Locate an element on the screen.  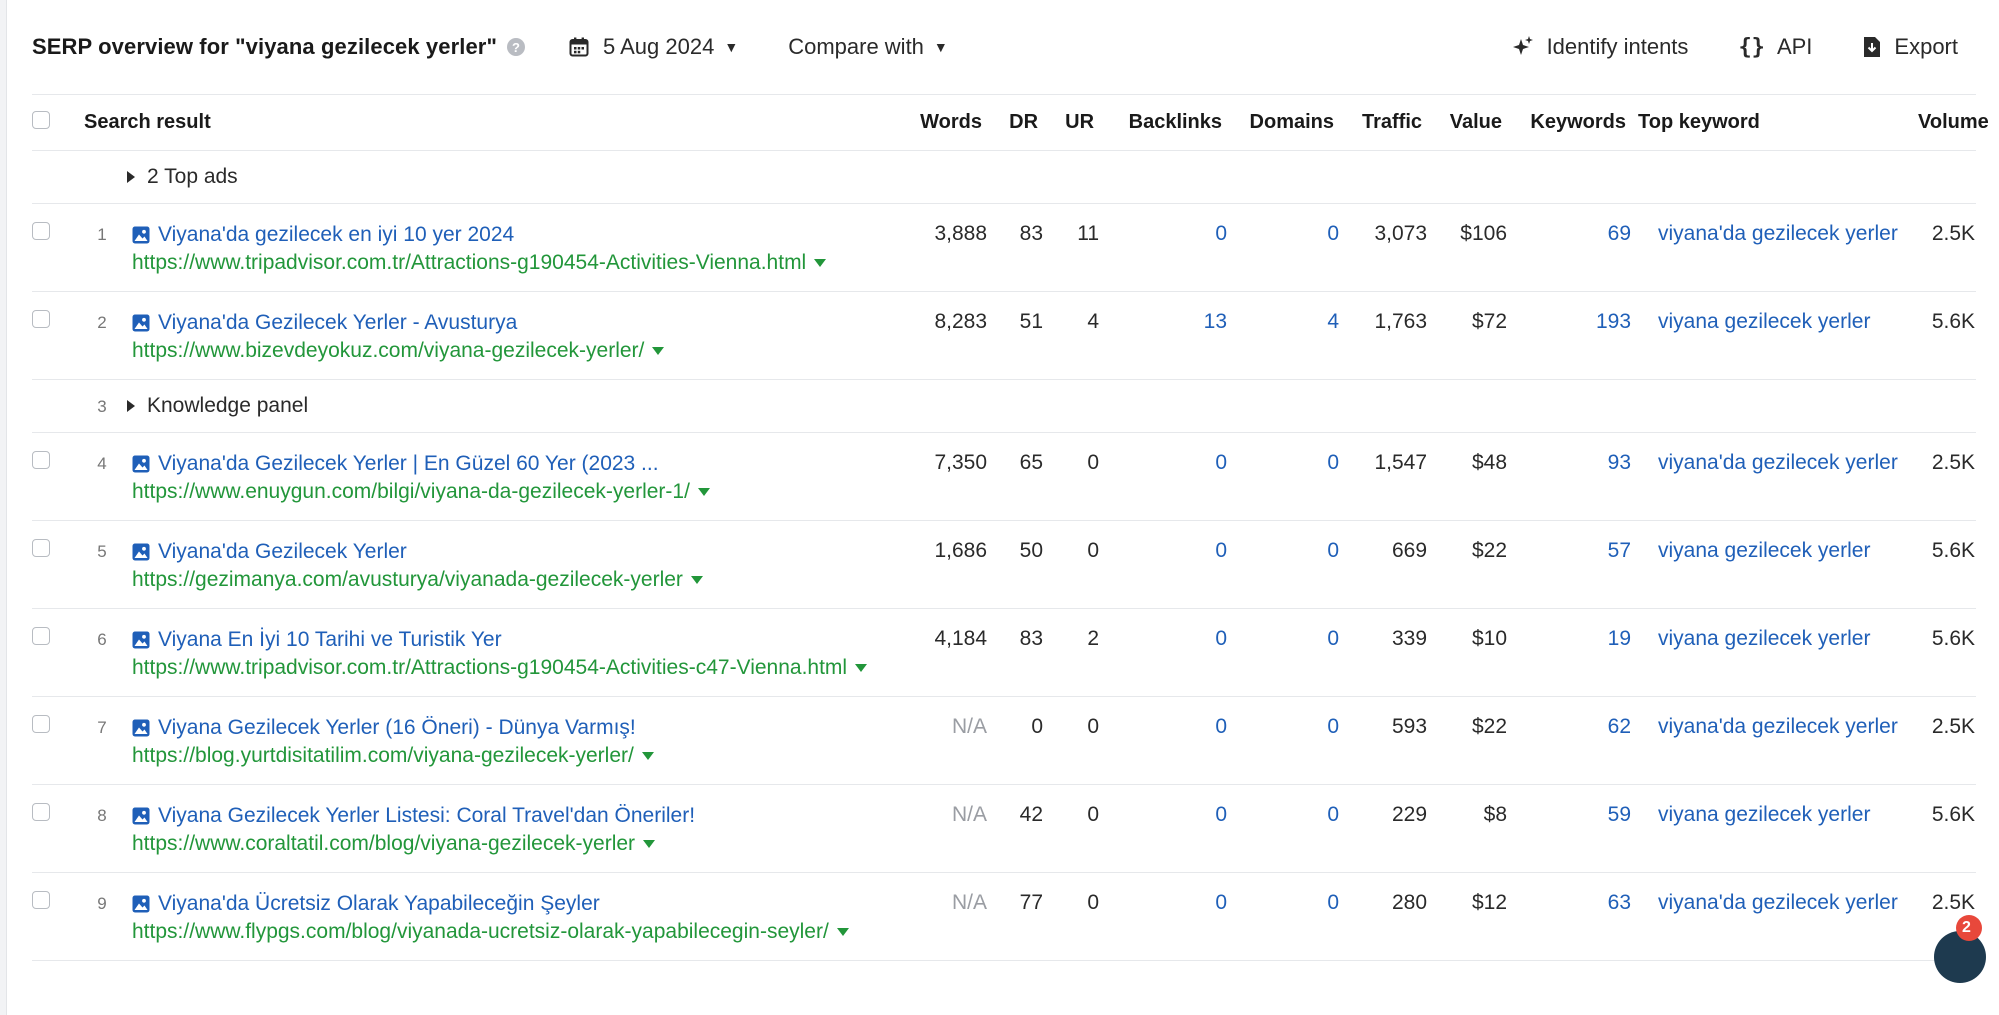
result-title-link: Viyana En İyi 10 Tarihi ve Turistik Yer is located at coordinates (510, 640).